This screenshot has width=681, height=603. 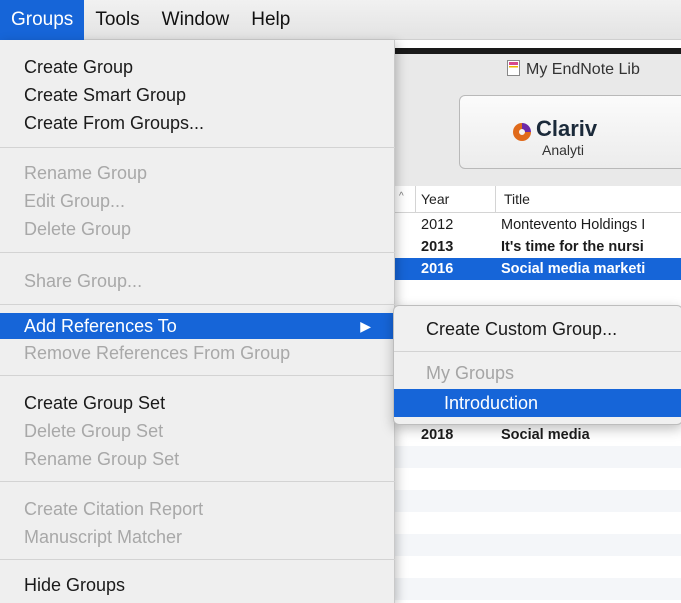 What do you see at coordinates (437, 225) in the screenshot?
I see `row-year: 2012` at bounding box center [437, 225].